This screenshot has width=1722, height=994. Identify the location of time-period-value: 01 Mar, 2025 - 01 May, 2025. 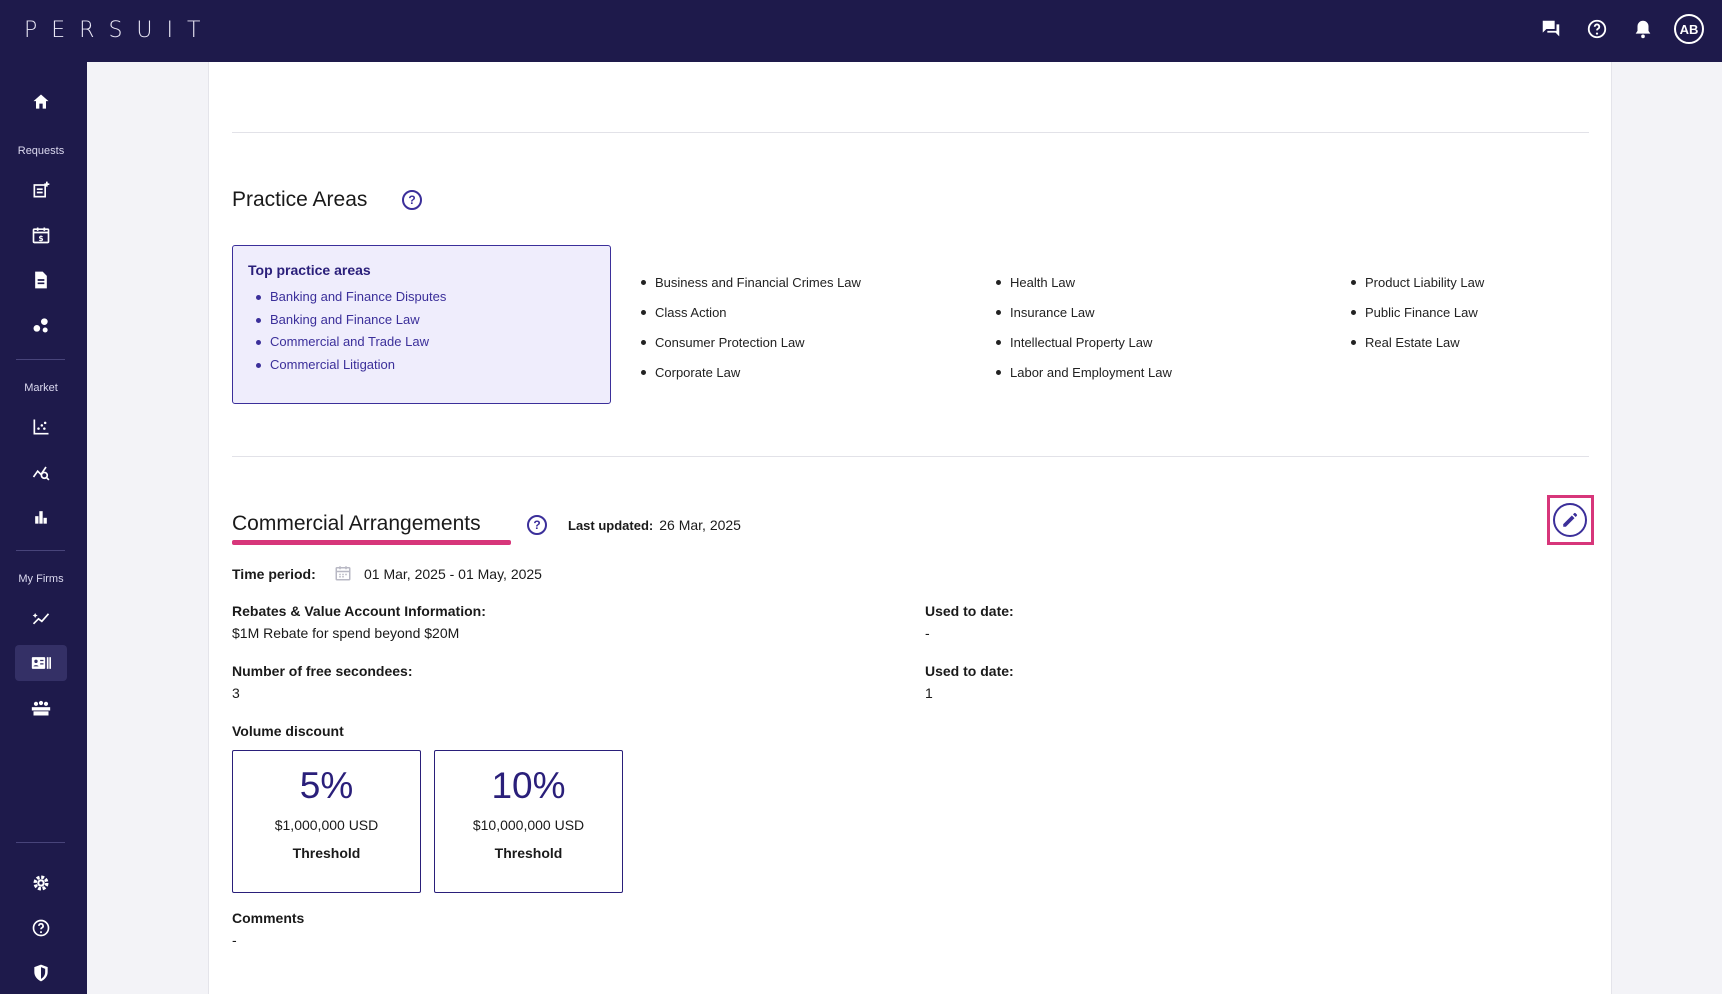
(453, 574).